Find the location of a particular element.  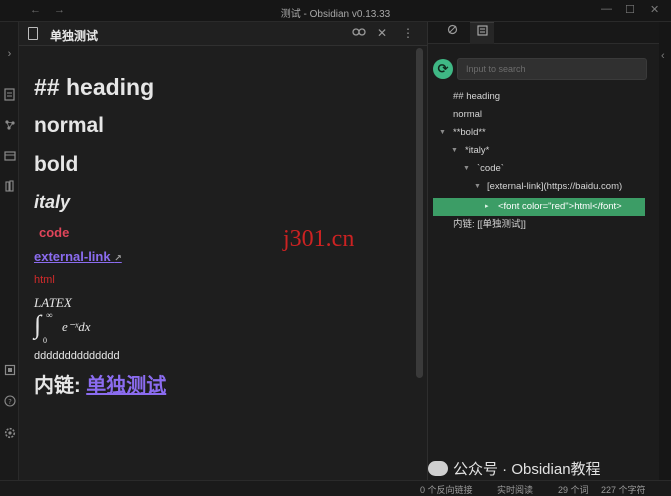

normal-text: normal is located at coordinates (69, 125).